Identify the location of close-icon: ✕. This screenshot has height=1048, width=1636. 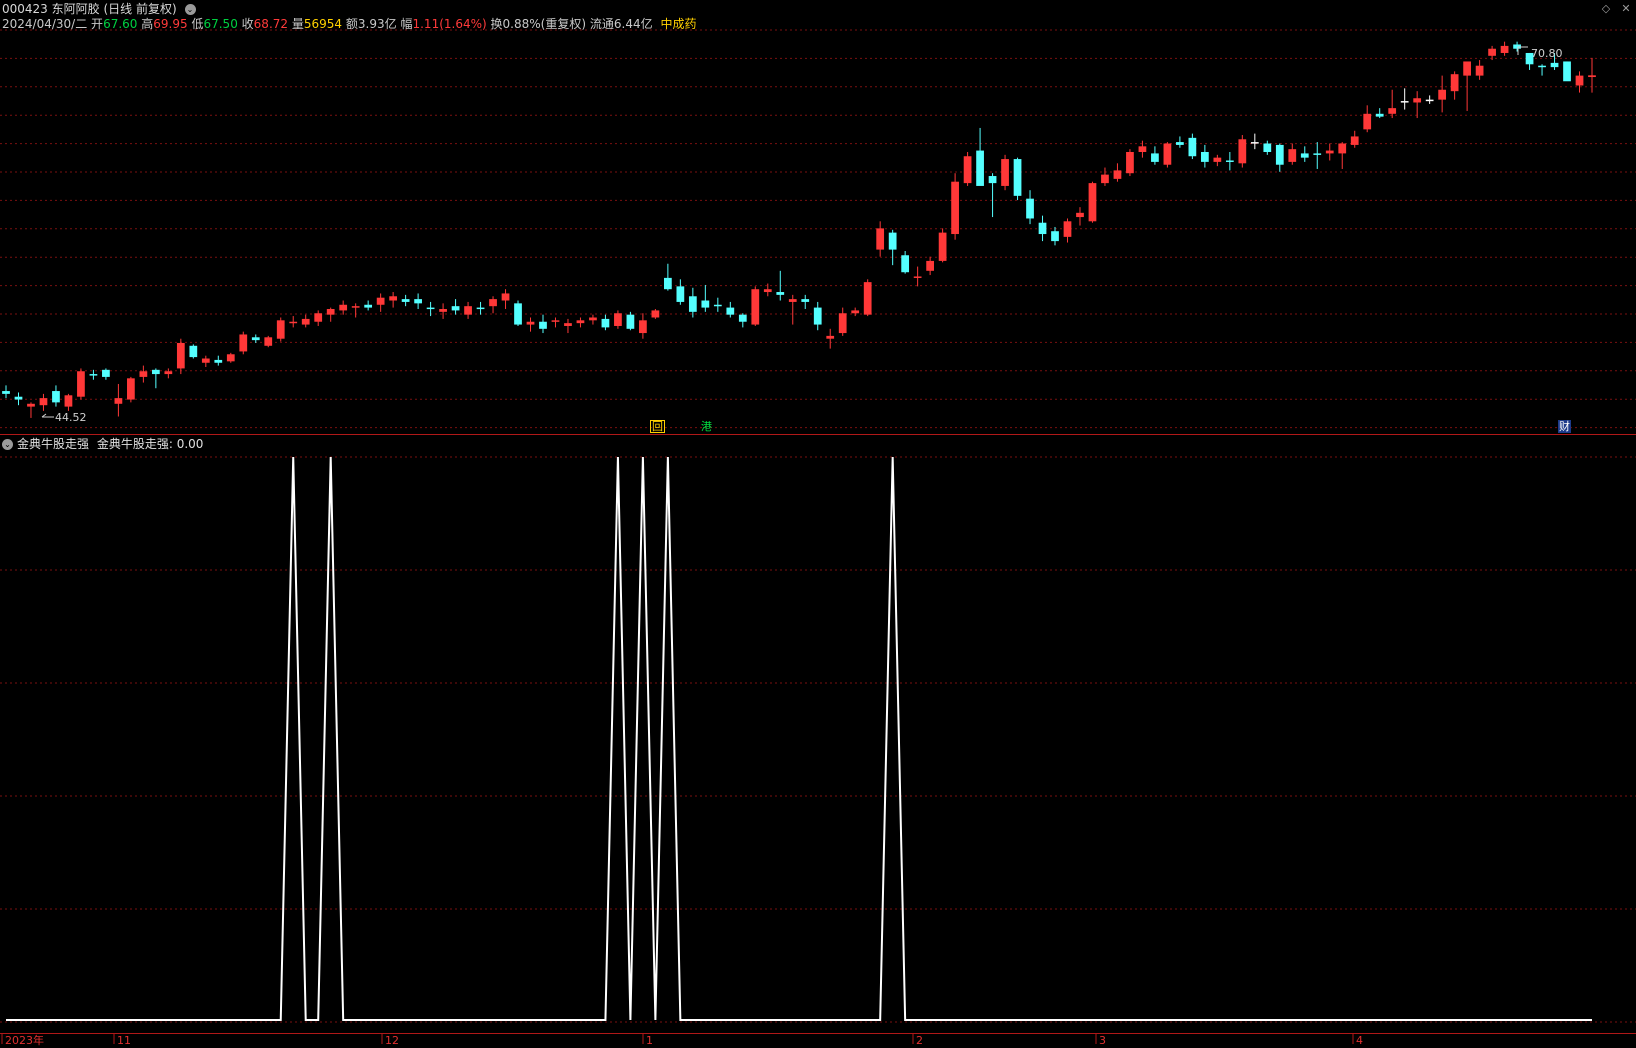
(1626, 9).